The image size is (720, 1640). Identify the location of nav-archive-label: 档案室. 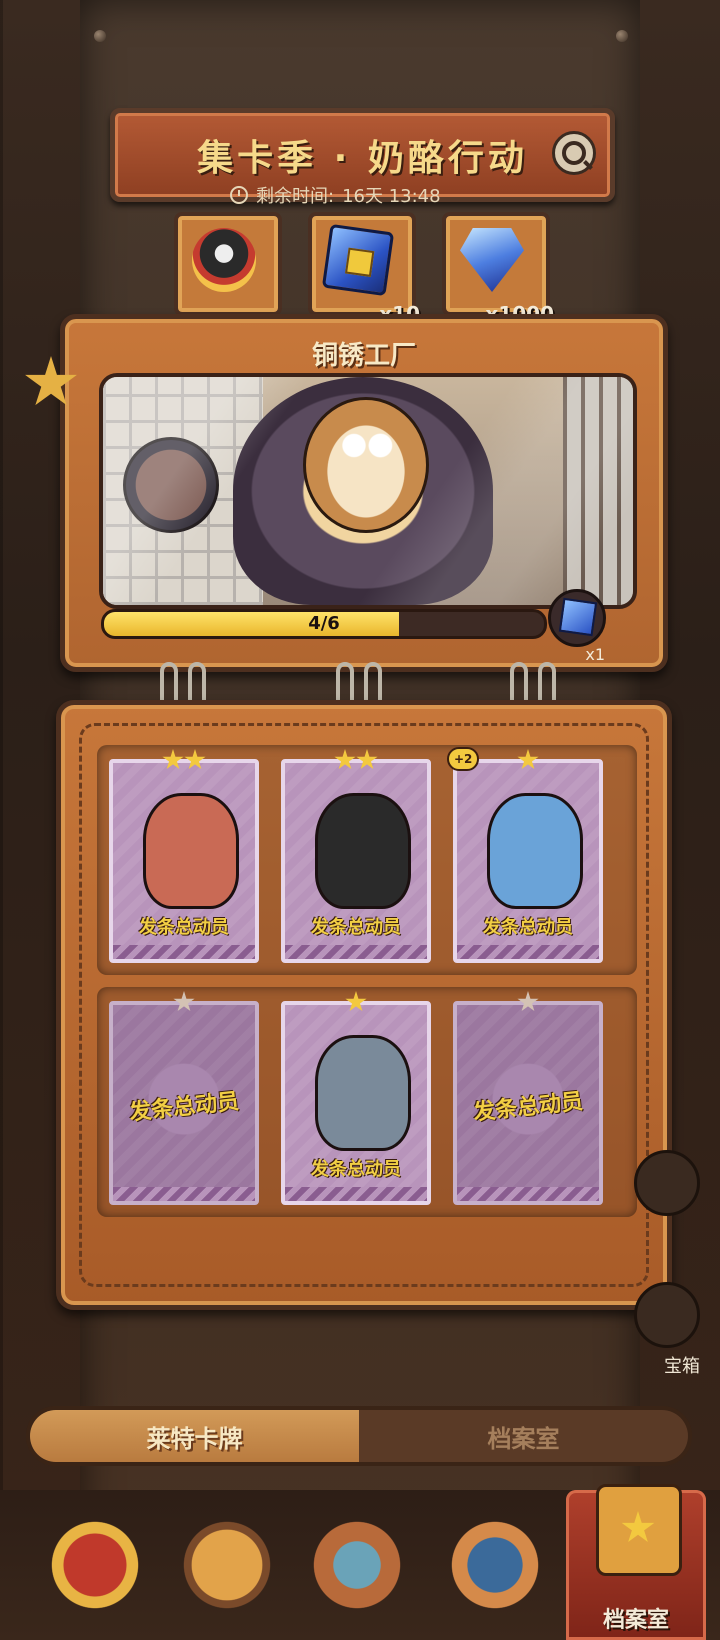
(635, 1620).